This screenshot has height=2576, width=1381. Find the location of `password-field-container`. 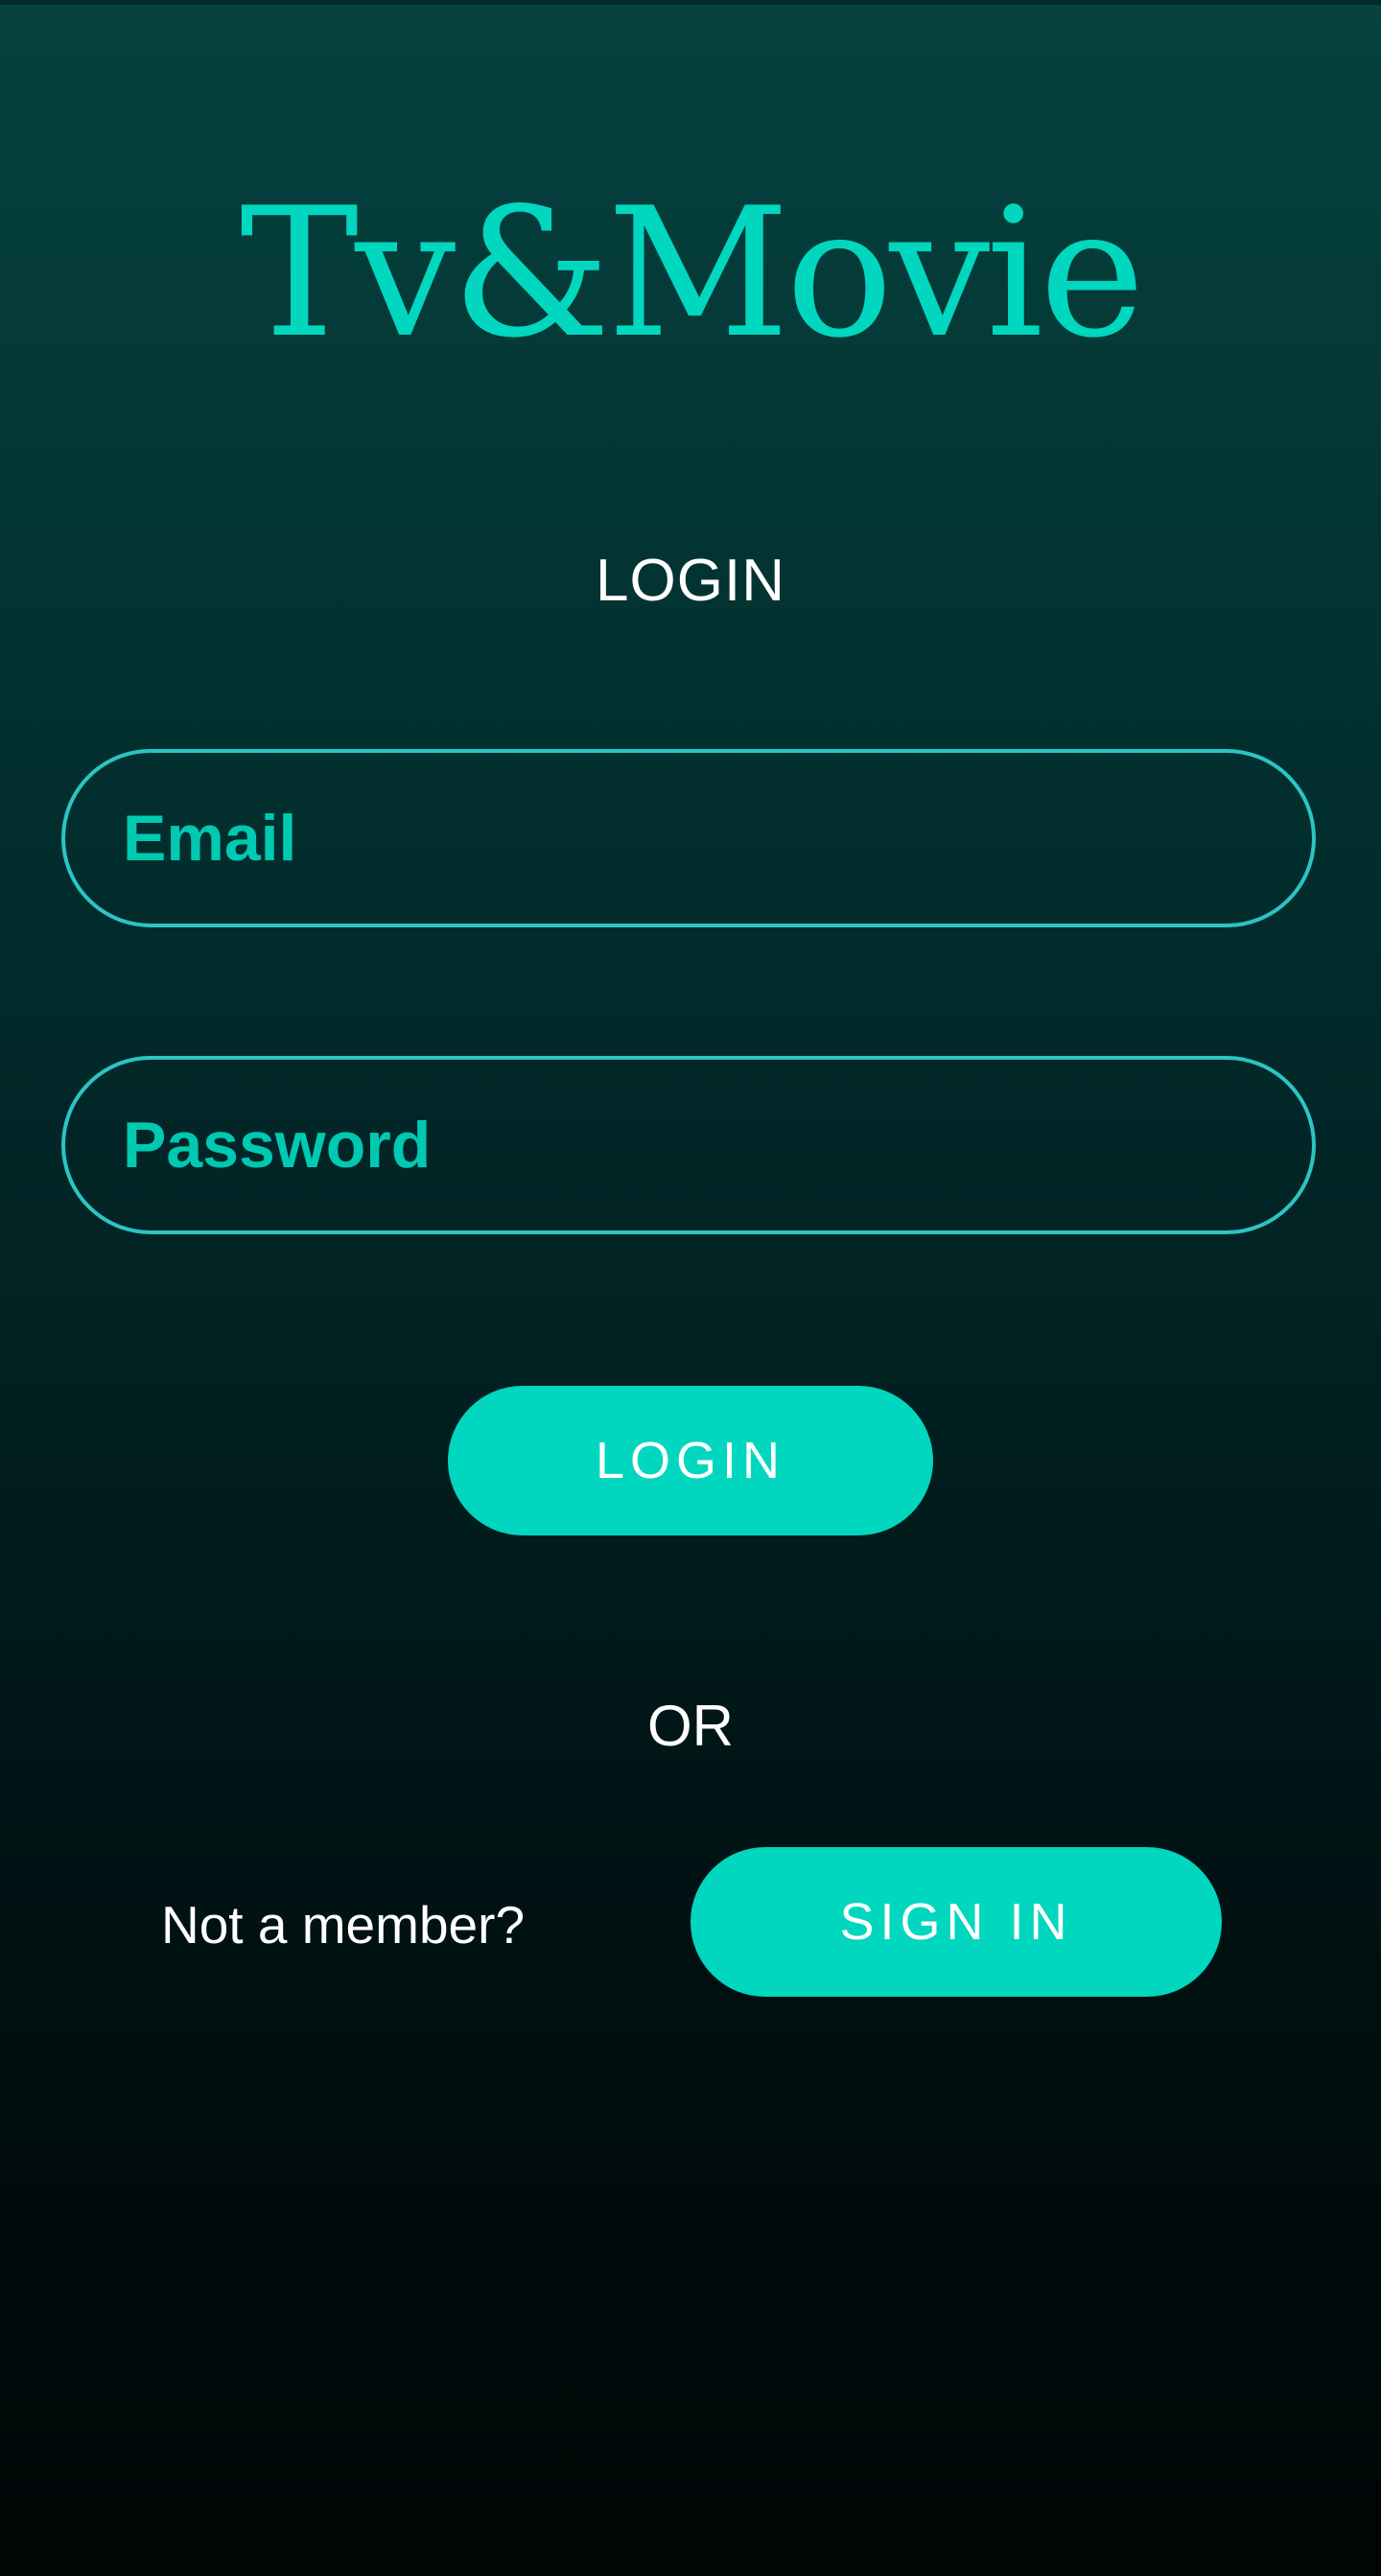

password-field-container is located at coordinates (689, 1145).